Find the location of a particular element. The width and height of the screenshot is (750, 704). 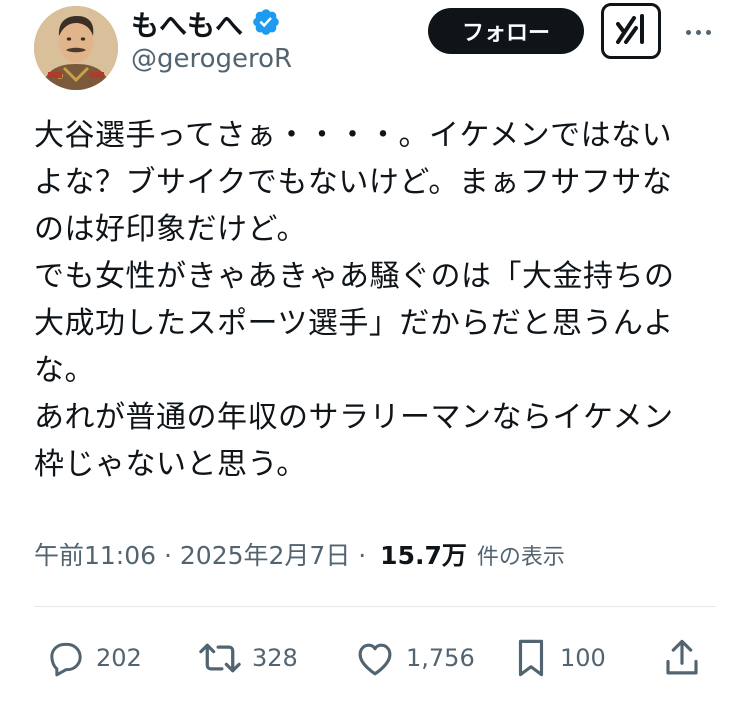

heart-icon is located at coordinates (375, 658).